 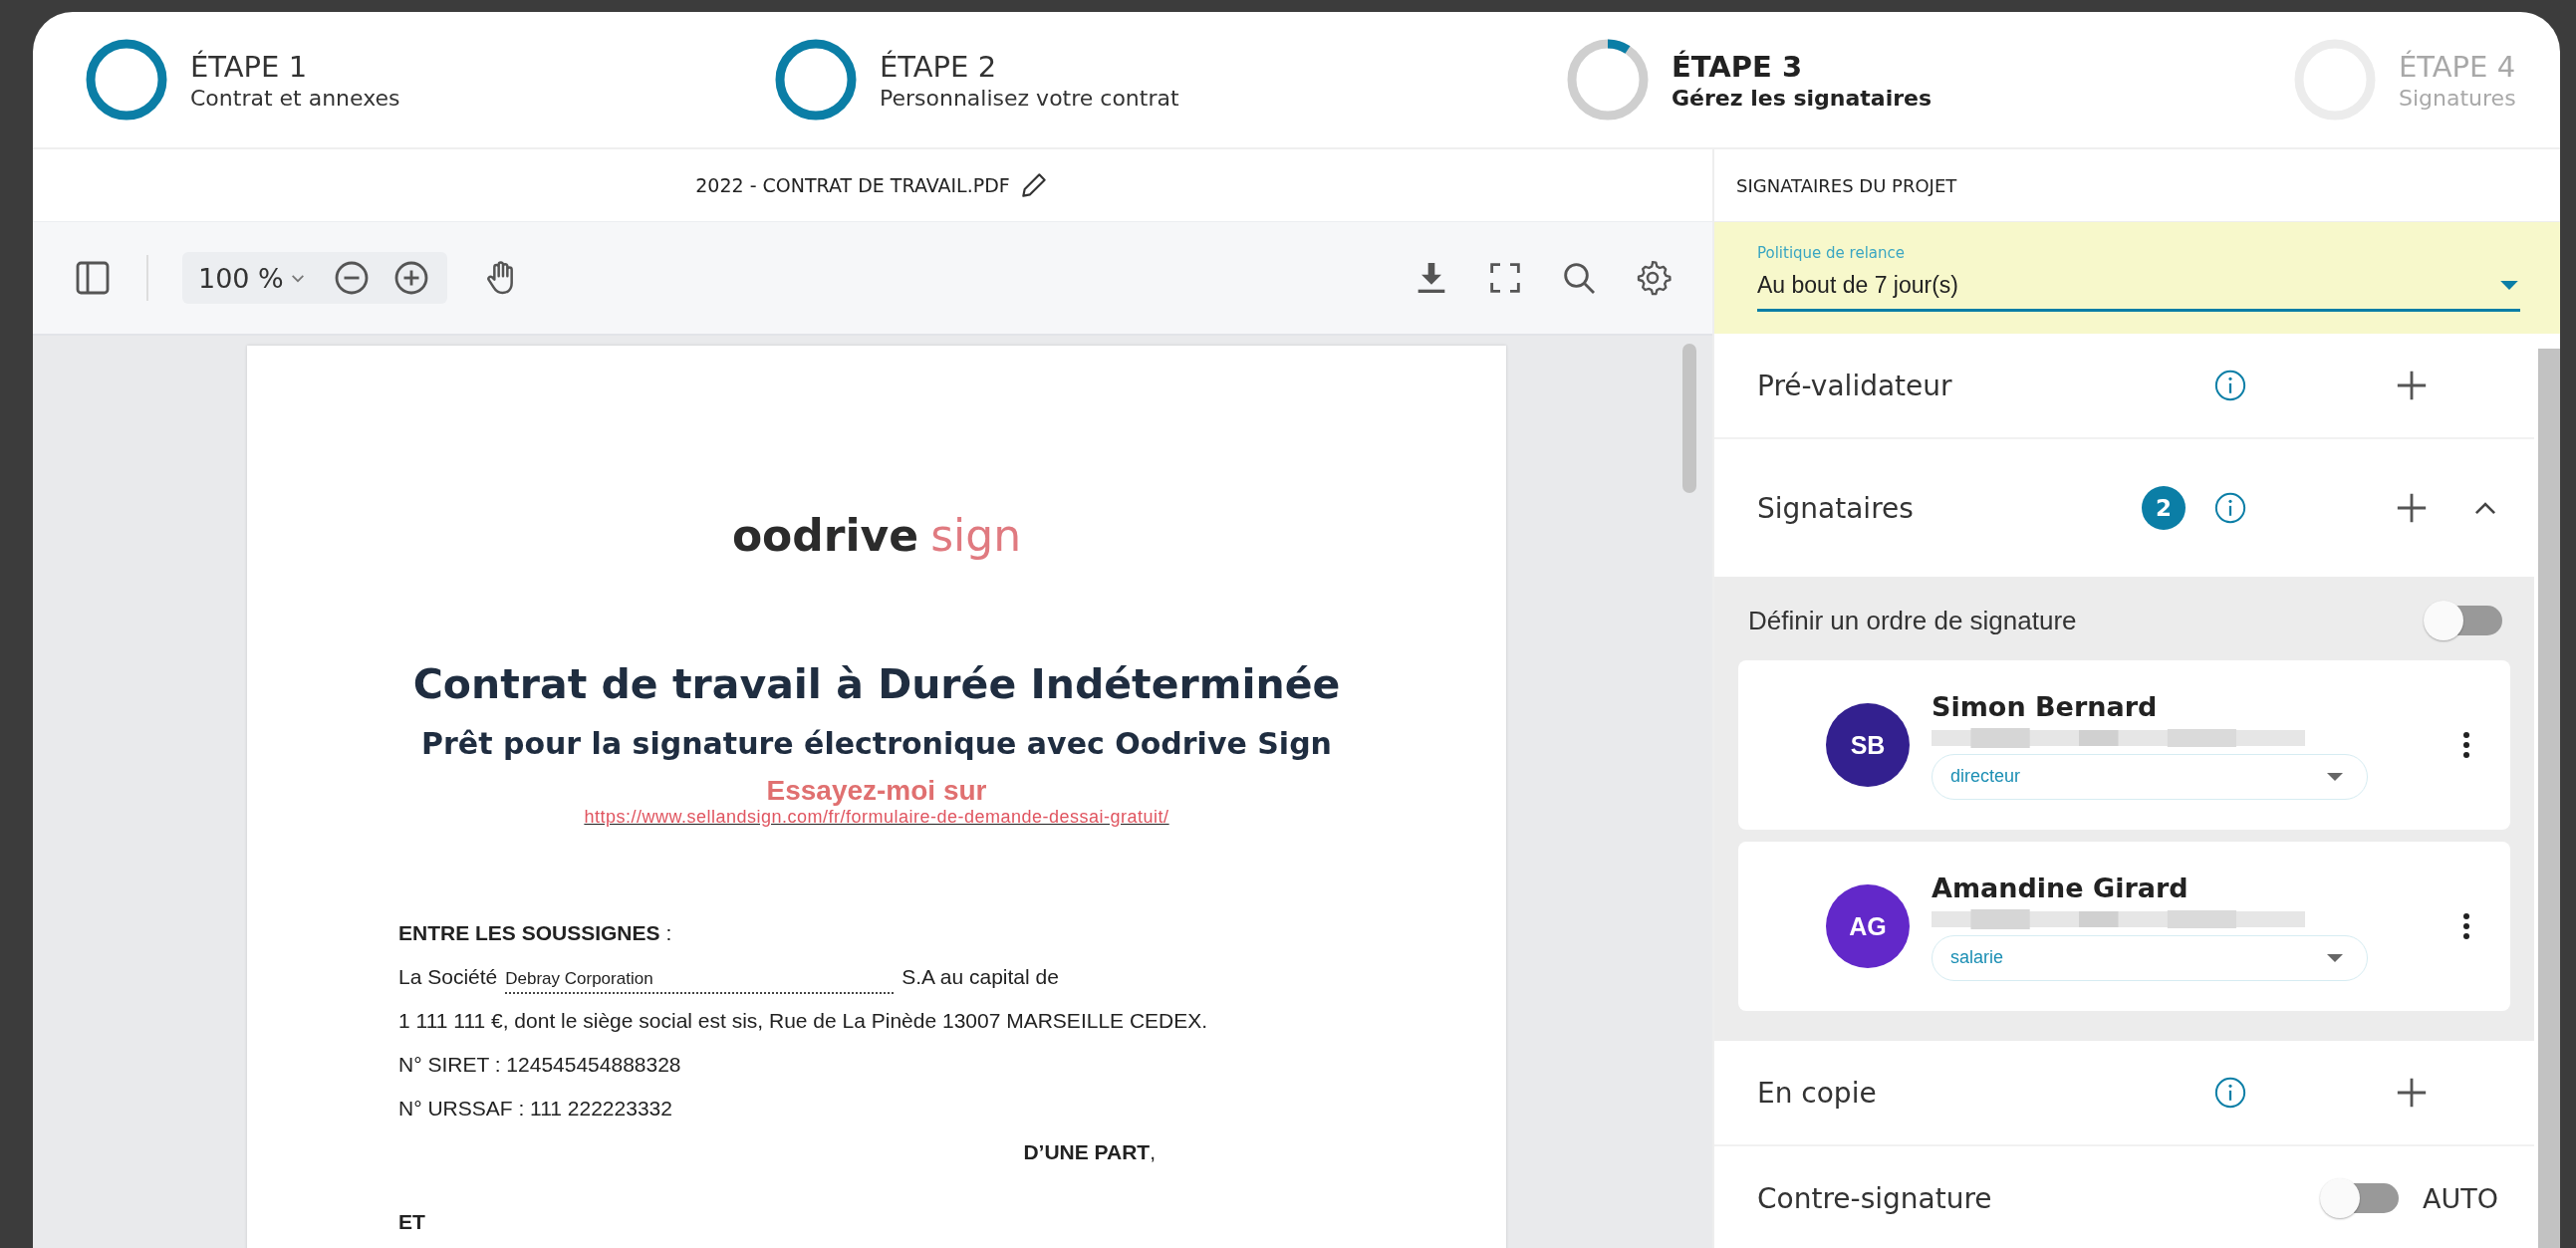 What do you see at coordinates (825, 535) in the screenshot?
I see `logo-text: oodrive` at bounding box center [825, 535].